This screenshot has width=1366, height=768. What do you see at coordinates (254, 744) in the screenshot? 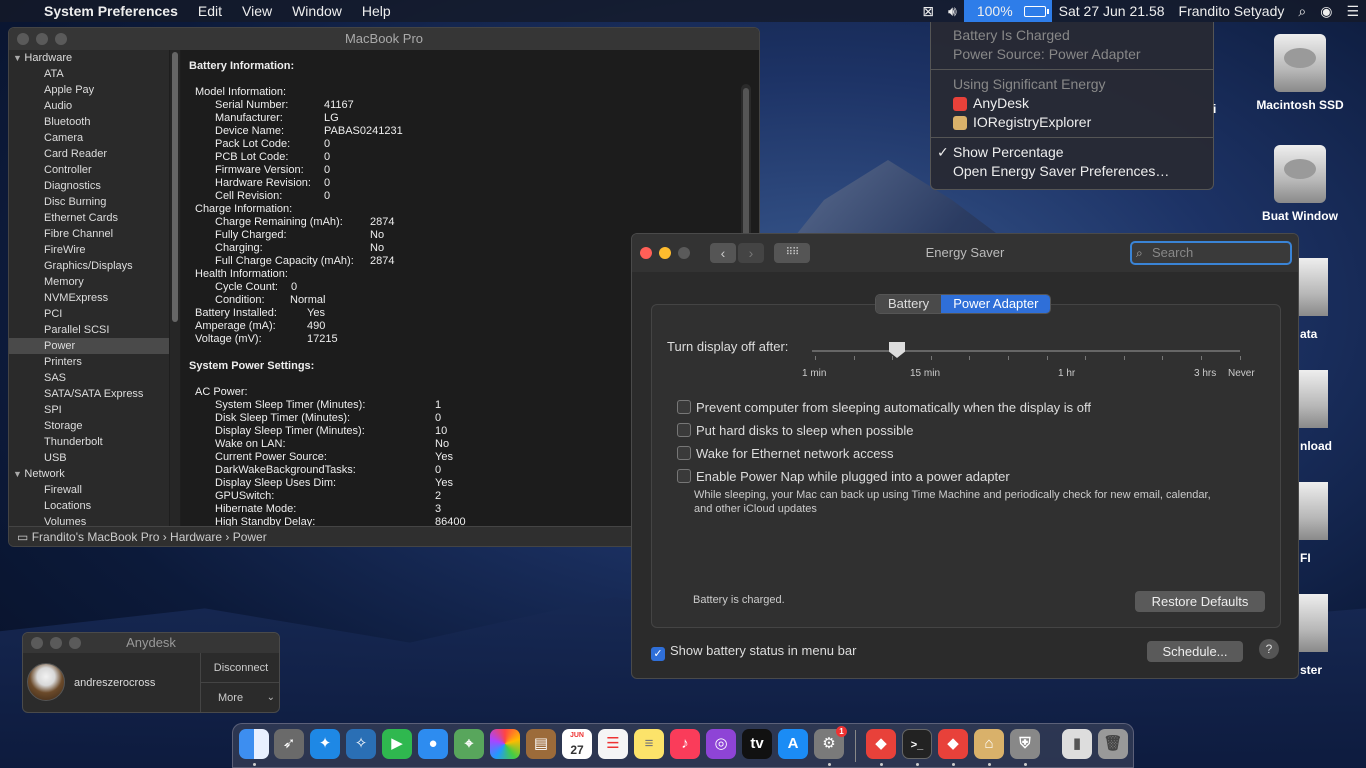
I see `finder-icon` at bounding box center [254, 744].